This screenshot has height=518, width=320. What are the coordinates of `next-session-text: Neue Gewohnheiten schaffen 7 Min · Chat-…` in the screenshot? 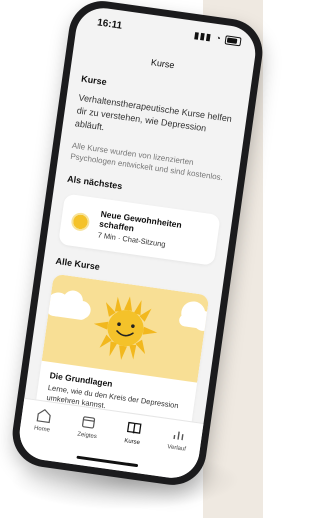 It's located at (153, 232).